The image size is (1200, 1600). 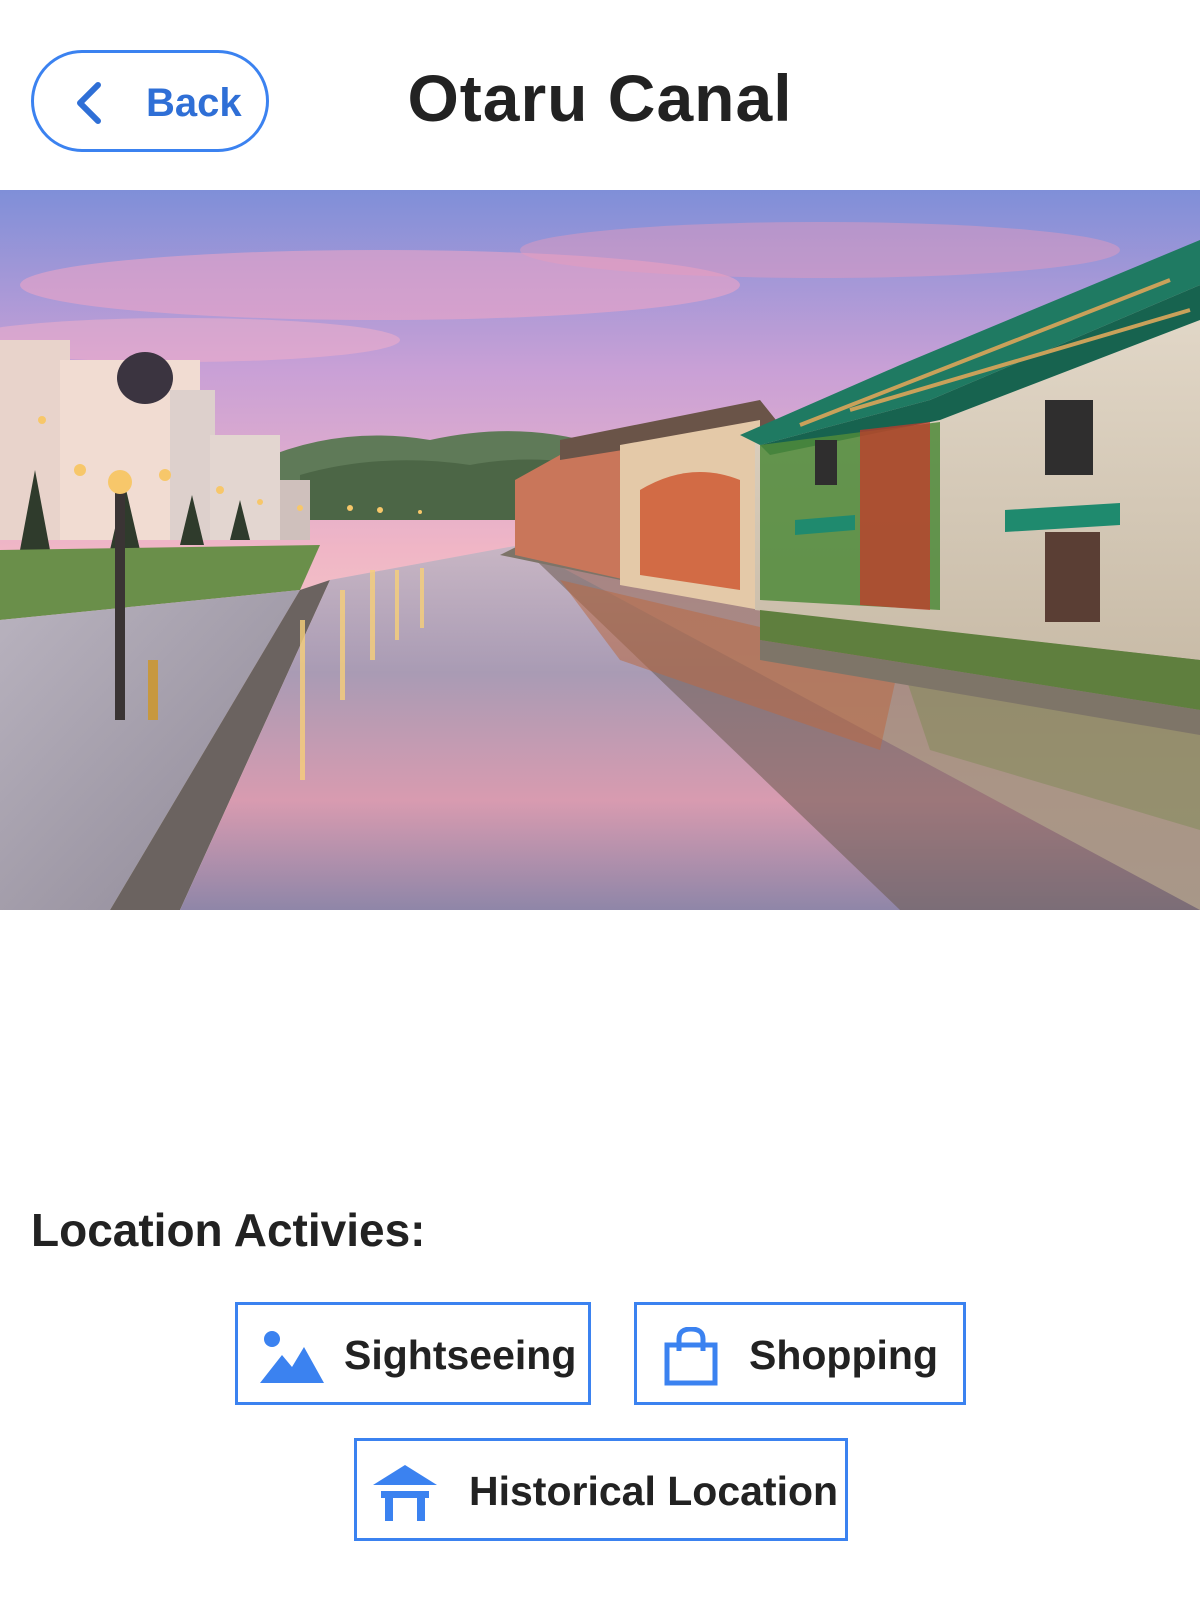 What do you see at coordinates (460, 1355) in the screenshot?
I see `activity-label-sightseeing: Sightseeing` at bounding box center [460, 1355].